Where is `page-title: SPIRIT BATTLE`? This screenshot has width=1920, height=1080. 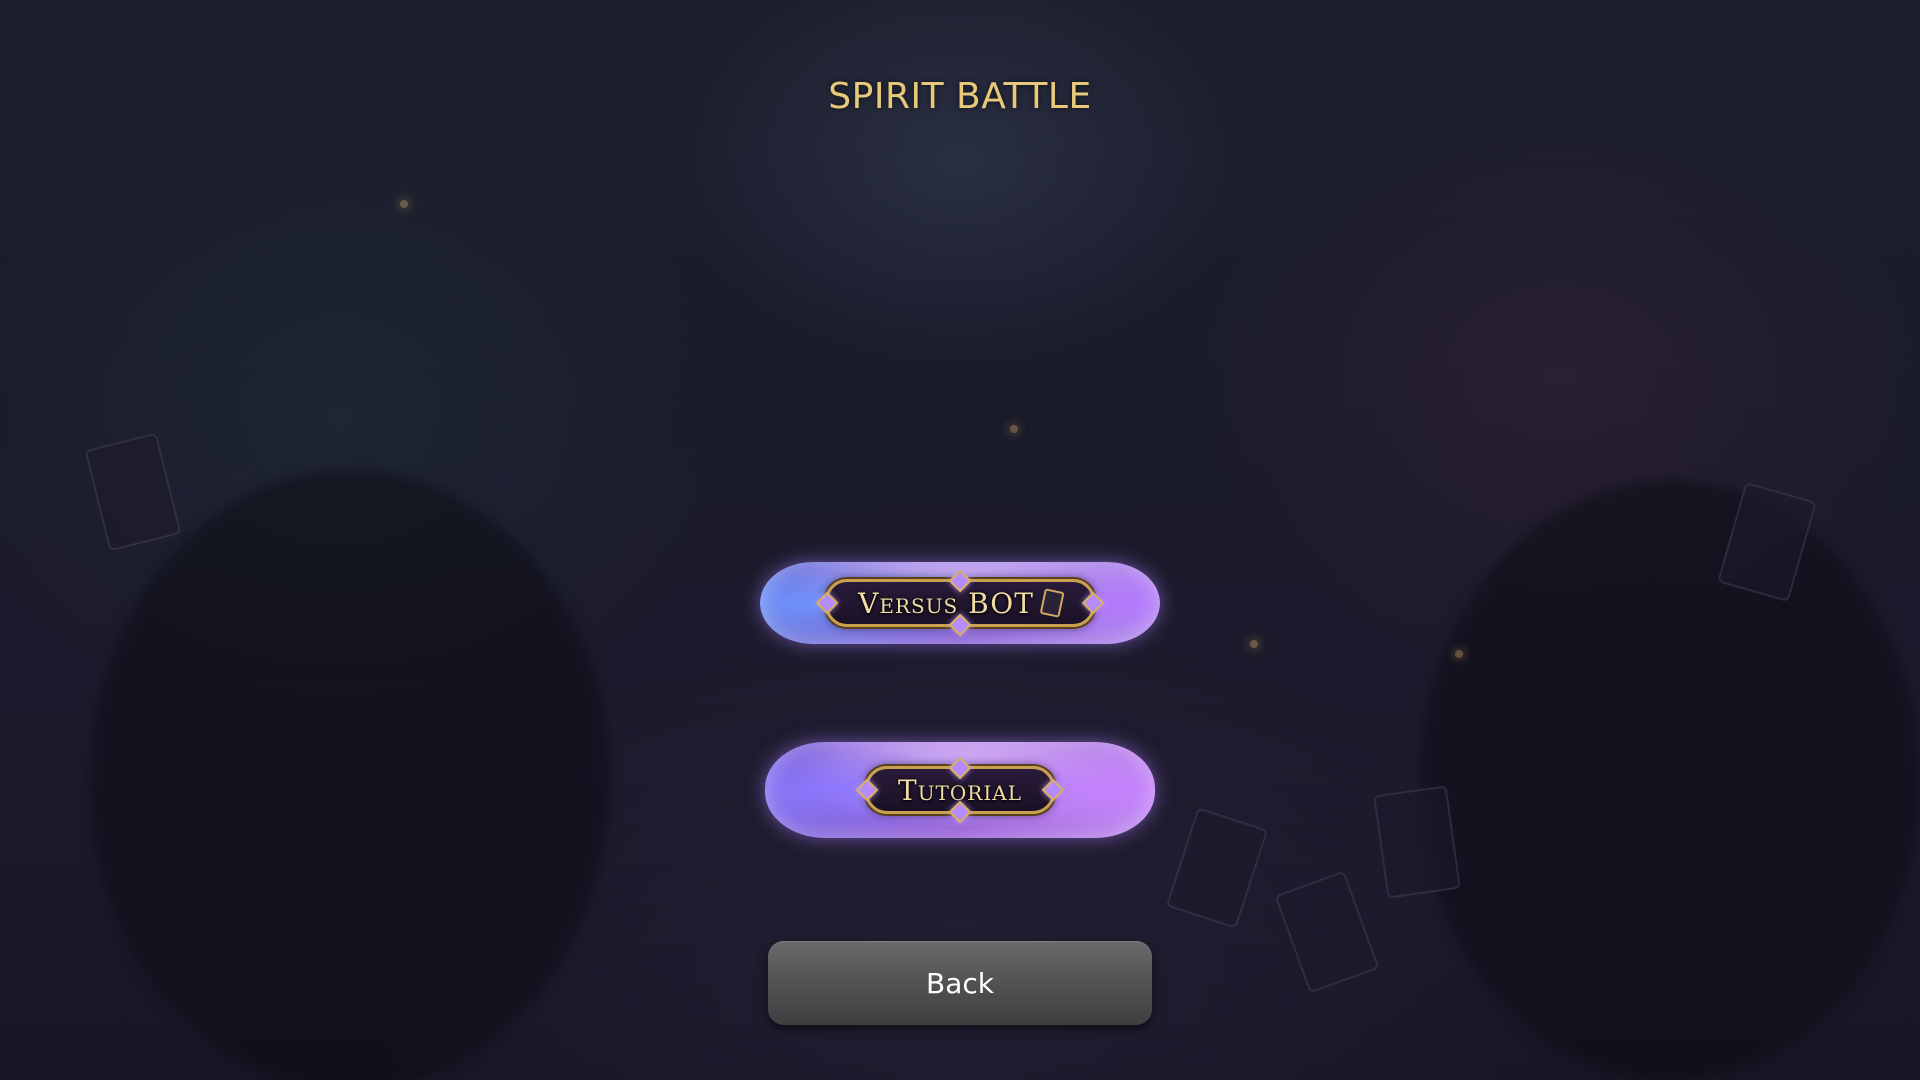 page-title: SPIRIT BATTLE is located at coordinates (960, 96).